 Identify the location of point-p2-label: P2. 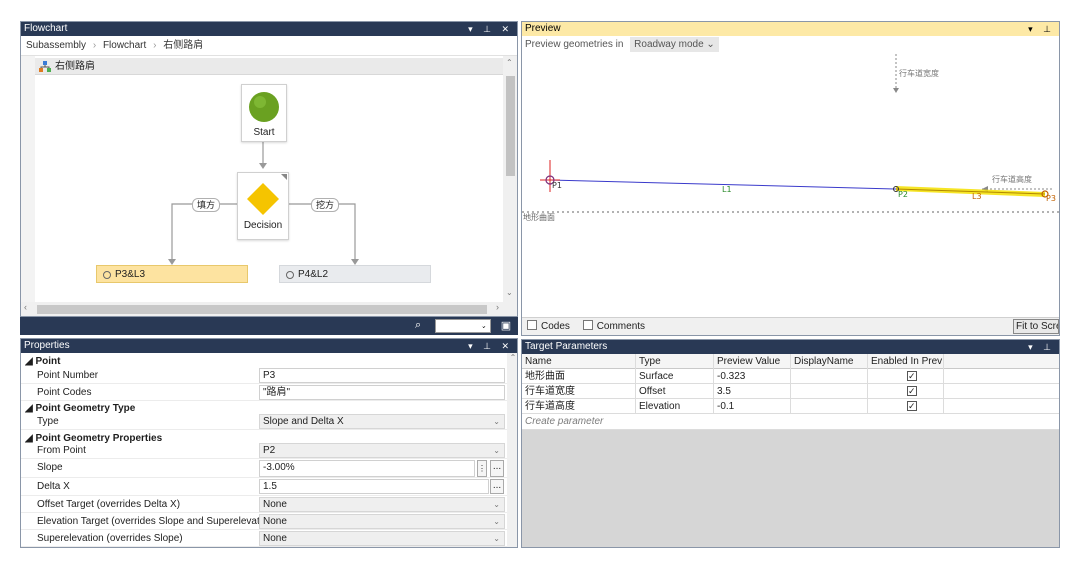
(903, 194).